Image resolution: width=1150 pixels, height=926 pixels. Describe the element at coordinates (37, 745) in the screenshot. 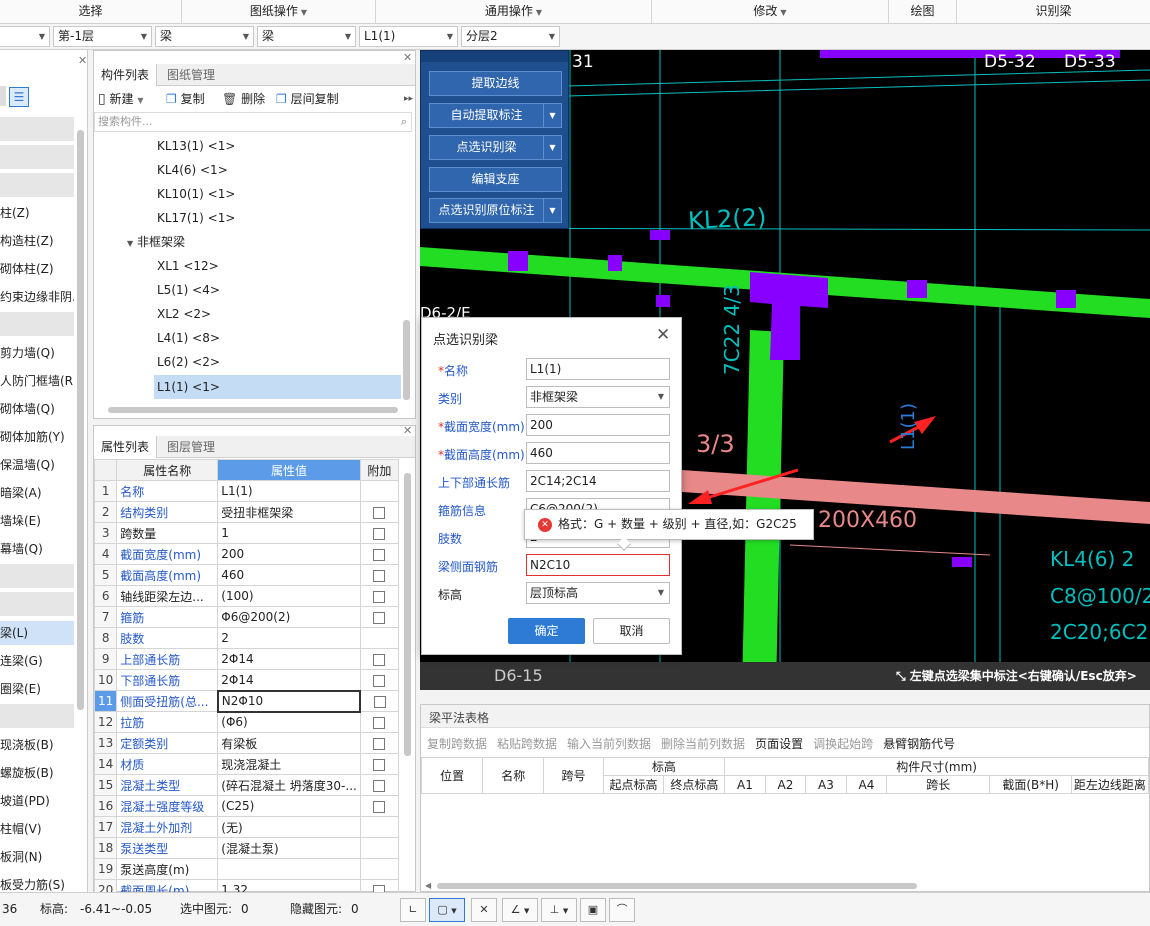

I see `nav-item-cast-slab: 现浇板(B)` at that location.